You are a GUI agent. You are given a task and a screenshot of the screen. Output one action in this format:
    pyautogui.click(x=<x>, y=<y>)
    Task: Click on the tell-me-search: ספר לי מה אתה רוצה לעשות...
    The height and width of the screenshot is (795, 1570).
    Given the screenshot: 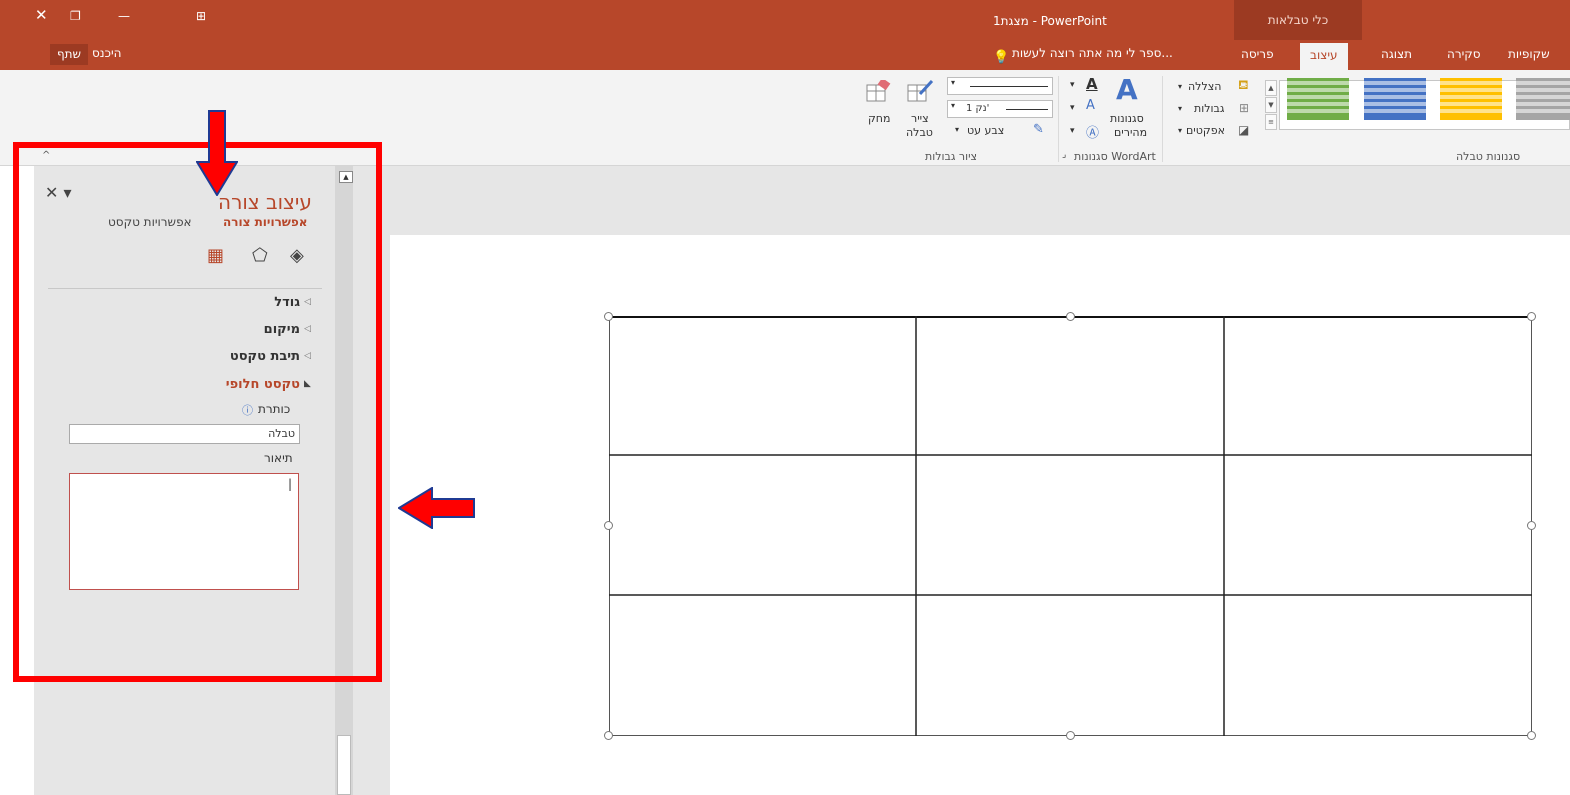 What is the action you would take?
    pyautogui.click(x=1092, y=53)
    